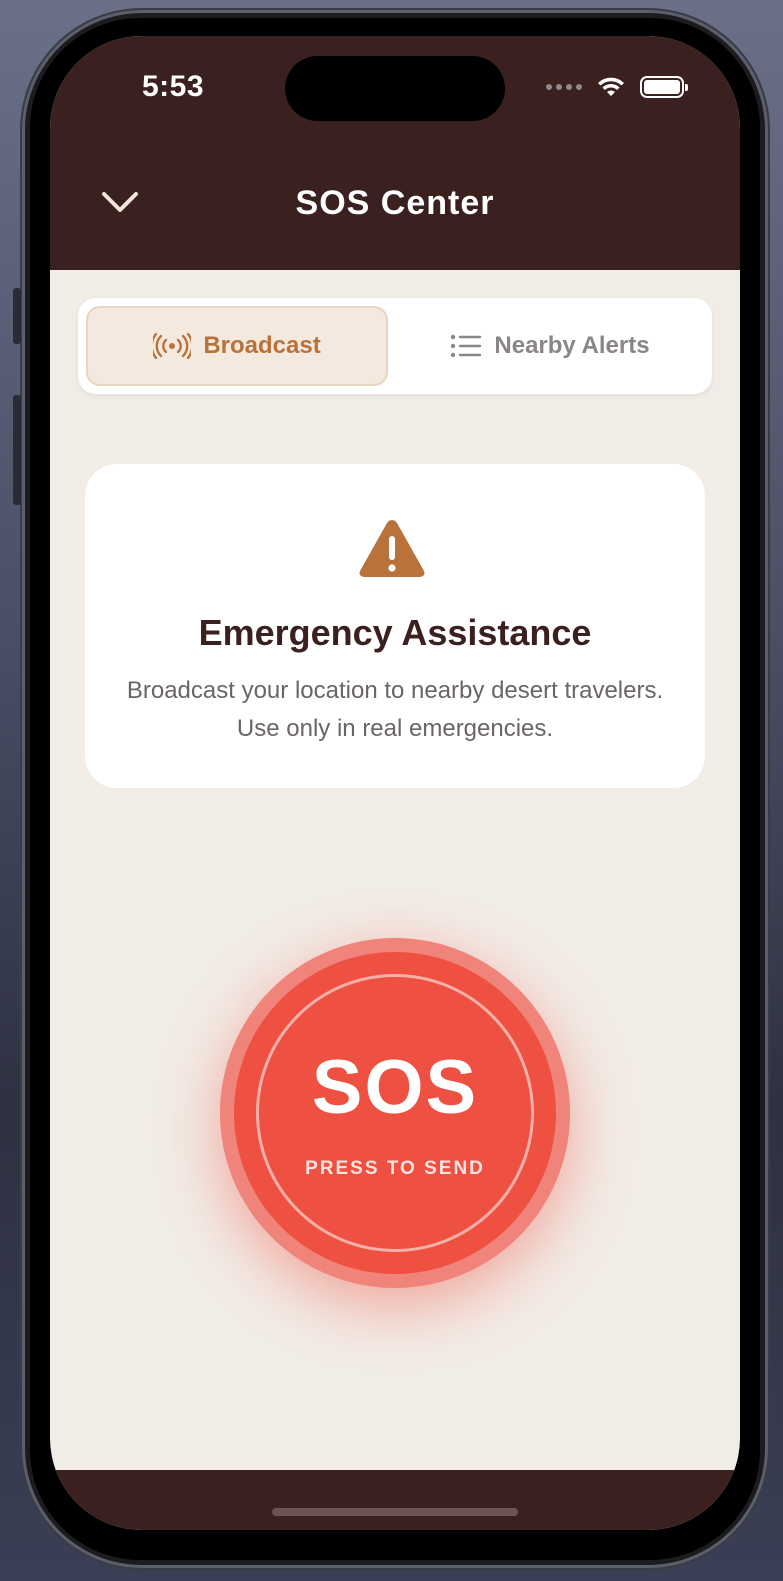 Image resolution: width=783 pixels, height=1581 pixels. I want to click on broadcast-icon, so click(172, 346).